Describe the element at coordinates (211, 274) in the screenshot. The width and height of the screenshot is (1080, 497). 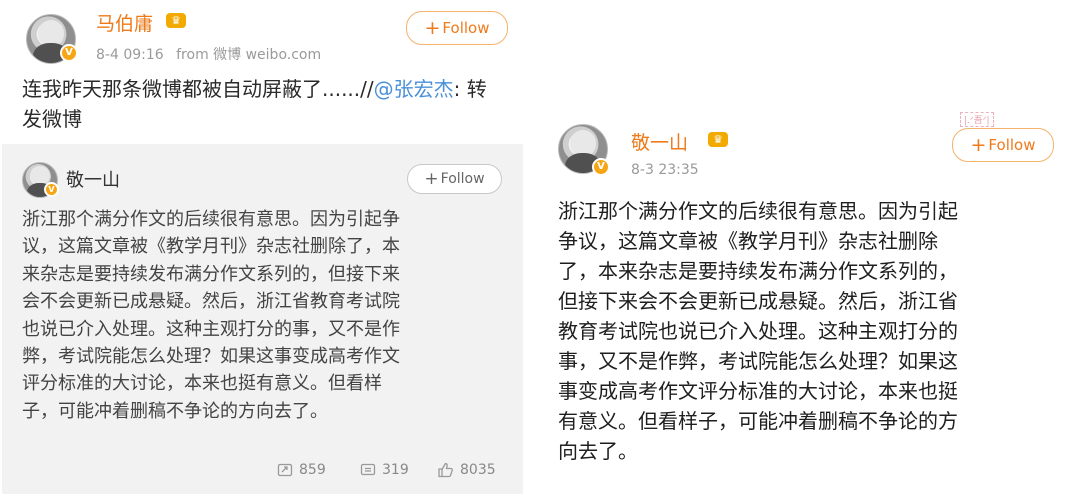
I see `text-line: 来杂志是要持续发布满分作文系列的，但接下来` at that location.